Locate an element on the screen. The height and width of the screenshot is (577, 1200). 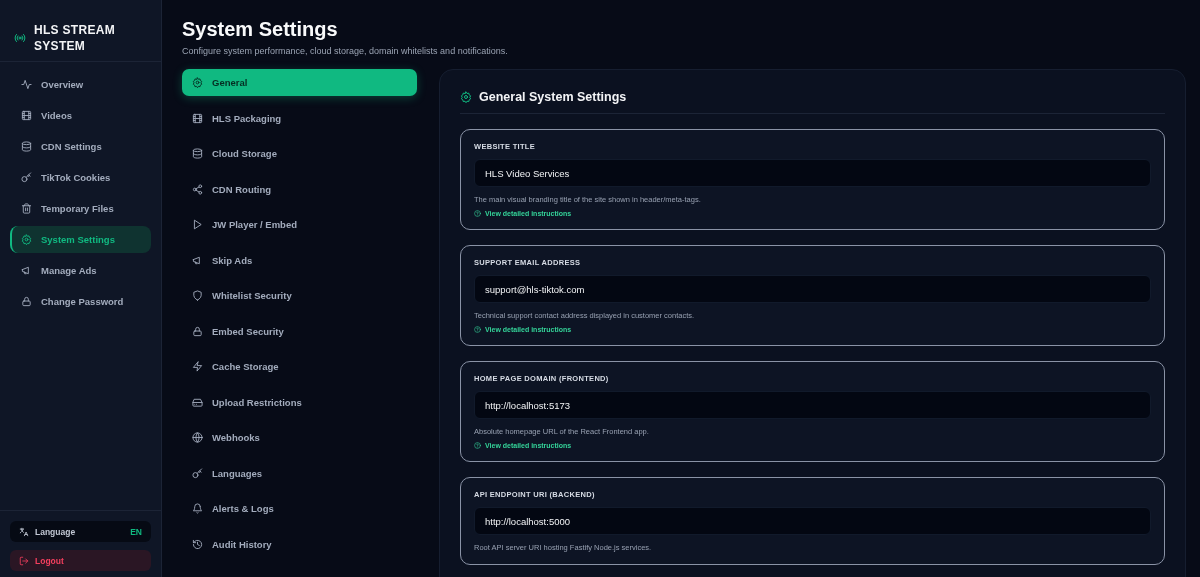
trash-icon is located at coordinates (26, 208).